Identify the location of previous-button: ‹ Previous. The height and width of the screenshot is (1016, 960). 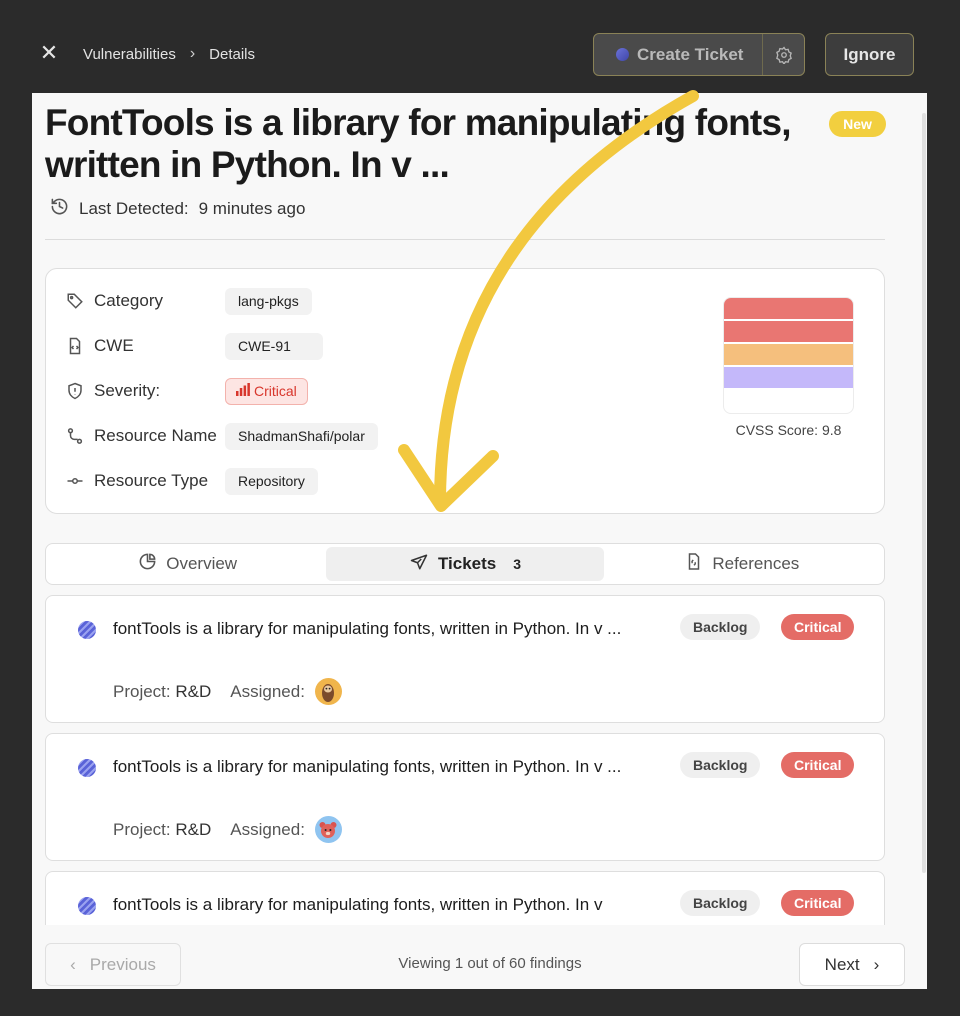
(113, 964).